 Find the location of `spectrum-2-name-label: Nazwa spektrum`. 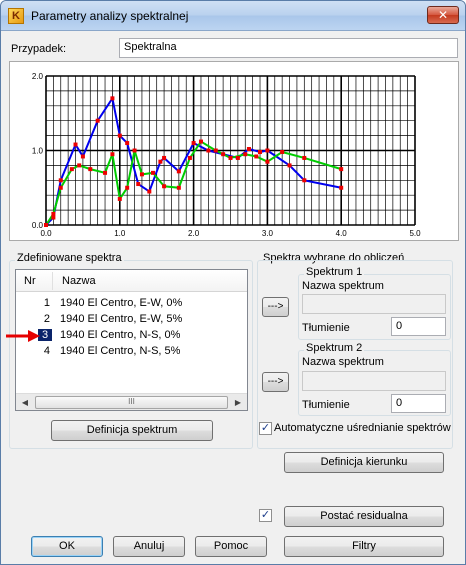

spectrum-2-name-label: Nazwa spektrum is located at coordinates (343, 362).